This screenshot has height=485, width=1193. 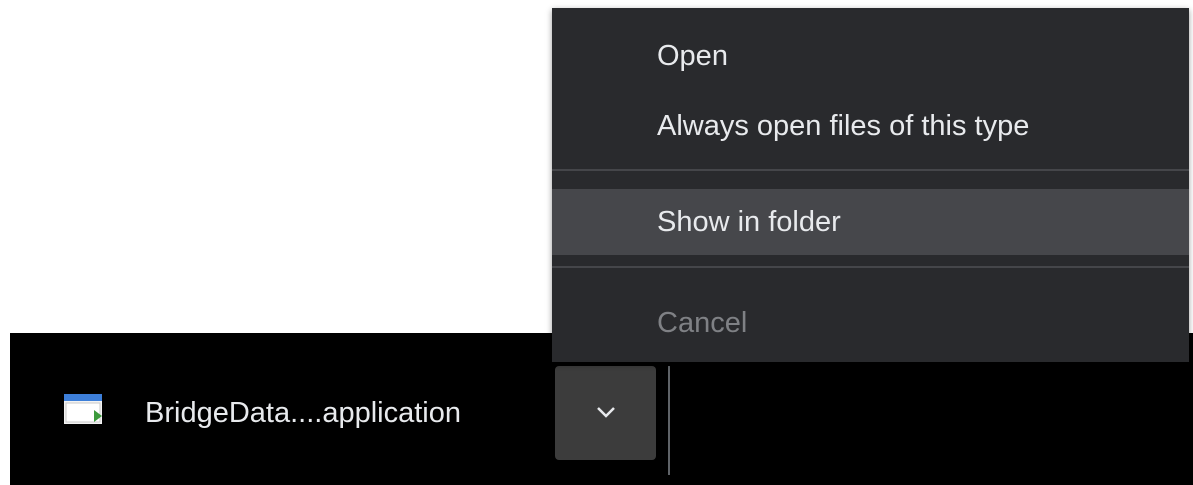 I want to click on menu-item-always-open: Always open files of this type, so click(x=870, y=126).